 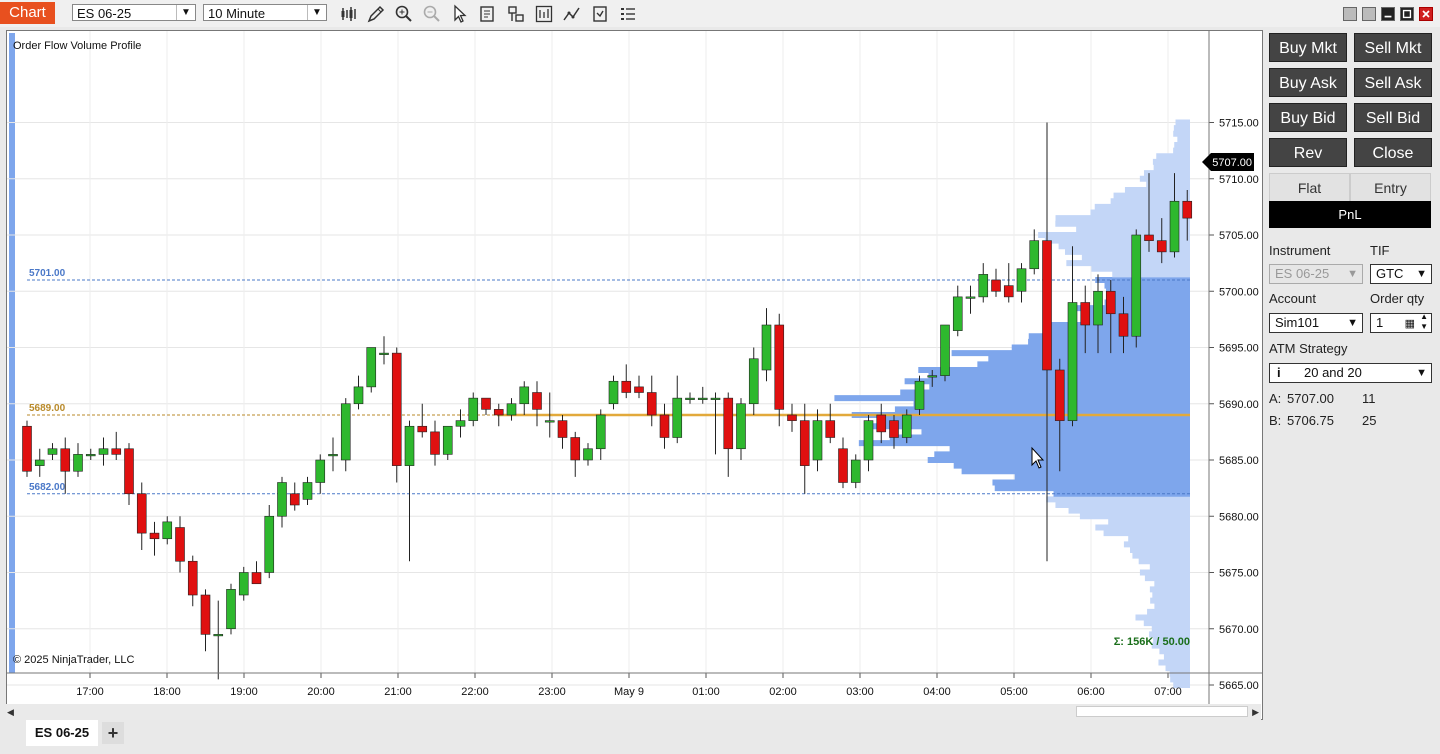 What do you see at coordinates (633, 712) in the screenshot?
I see `horizontal-scrollbar: ◀ ▶` at bounding box center [633, 712].